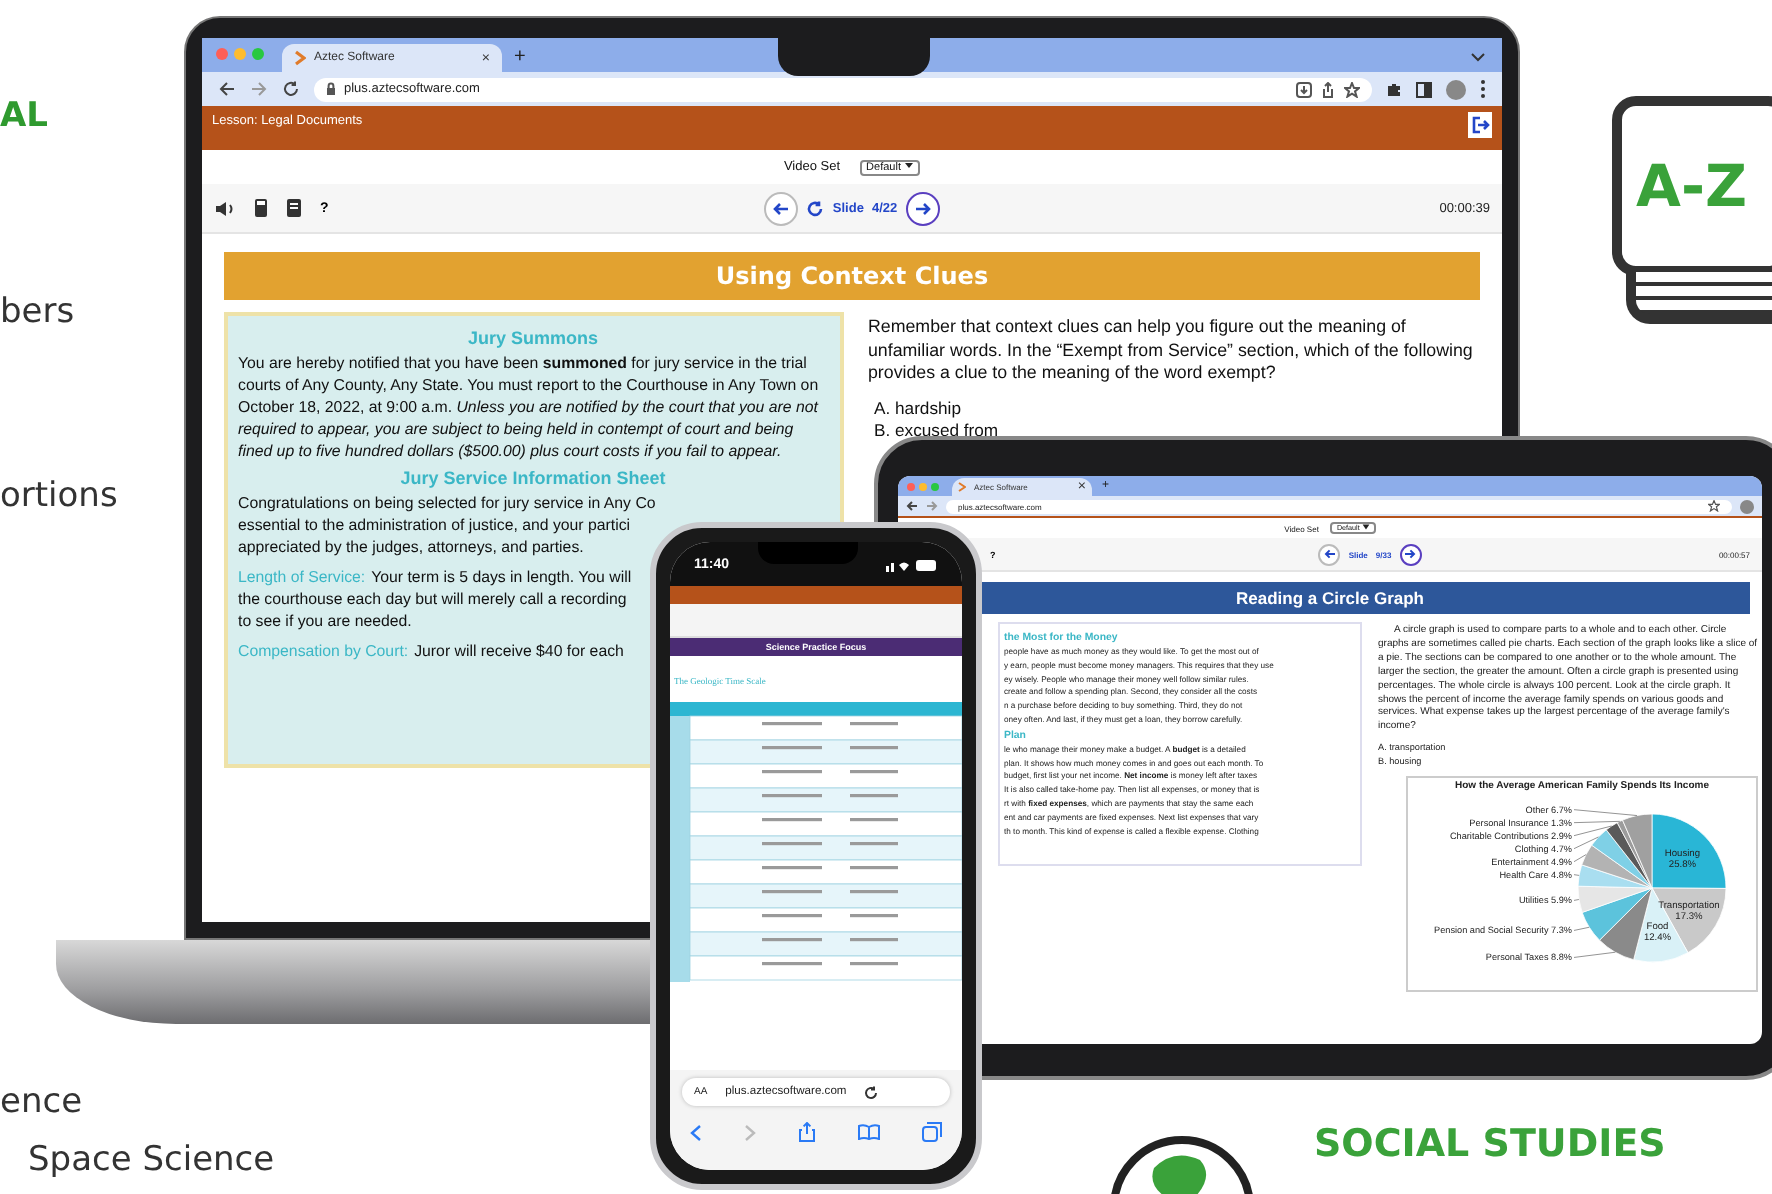 Image resolution: width=1772 pixels, height=1194 pixels. Describe the element at coordinates (1304, 89) in the screenshot. I see `download-icon` at that location.